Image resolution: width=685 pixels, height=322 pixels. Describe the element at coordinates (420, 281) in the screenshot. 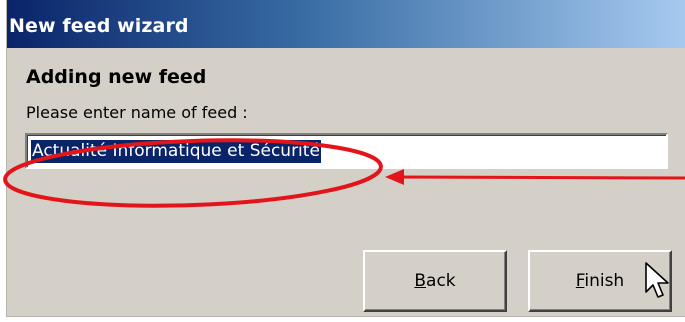

I see `back-mnemonic: B` at that location.